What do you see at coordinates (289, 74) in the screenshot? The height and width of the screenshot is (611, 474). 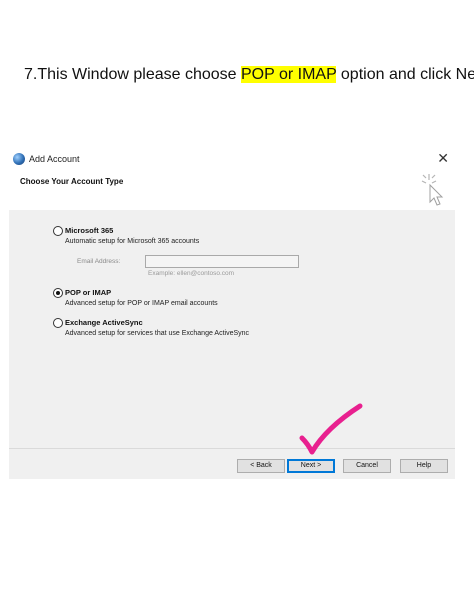 I see `instruction-highlight: POP or IMAP` at bounding box center [289, 74].